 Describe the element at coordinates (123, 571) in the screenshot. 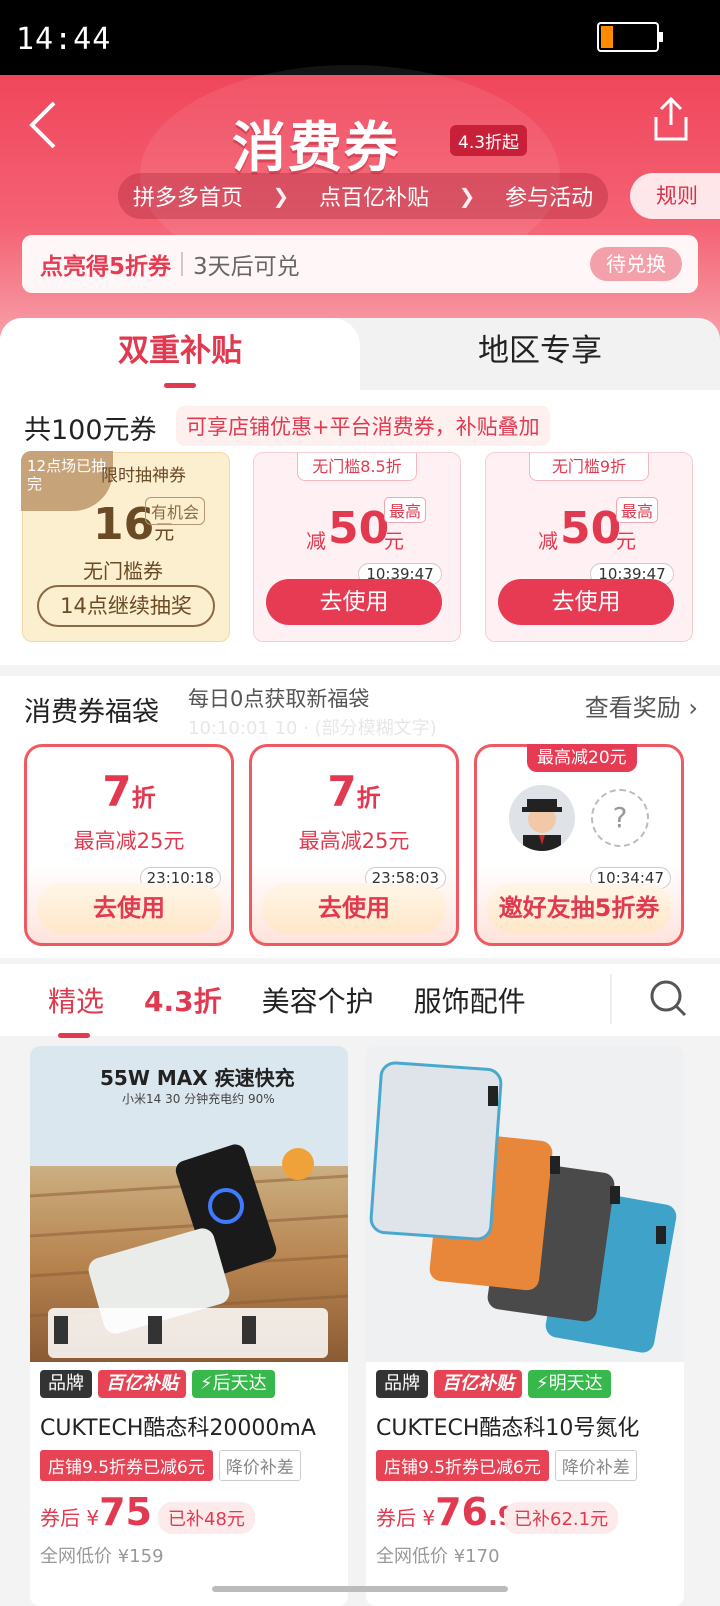

I see `lottery-subtitle: 无门槛券` at that location.